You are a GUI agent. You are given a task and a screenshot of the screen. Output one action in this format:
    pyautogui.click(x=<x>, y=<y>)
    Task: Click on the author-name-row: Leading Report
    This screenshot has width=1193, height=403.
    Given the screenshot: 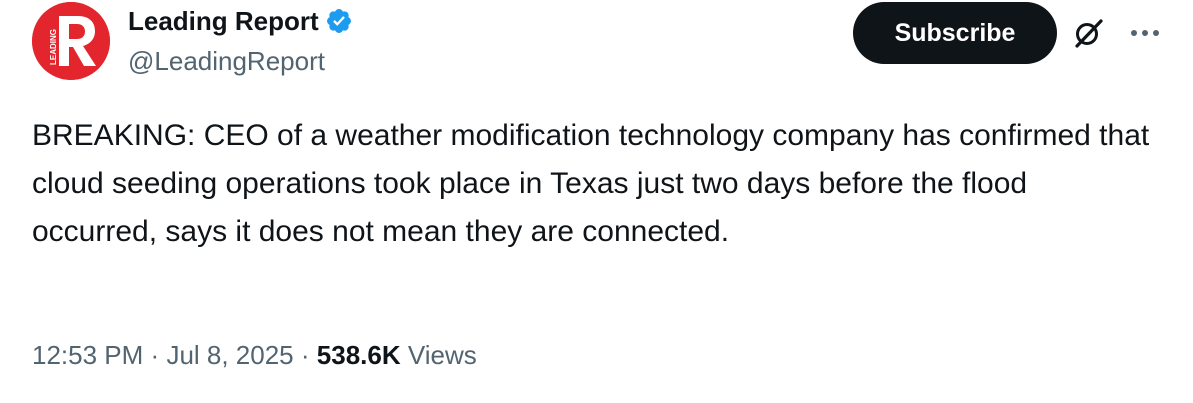 What is the action you would take?
    pyautogui.click(x=240, y=21)
    